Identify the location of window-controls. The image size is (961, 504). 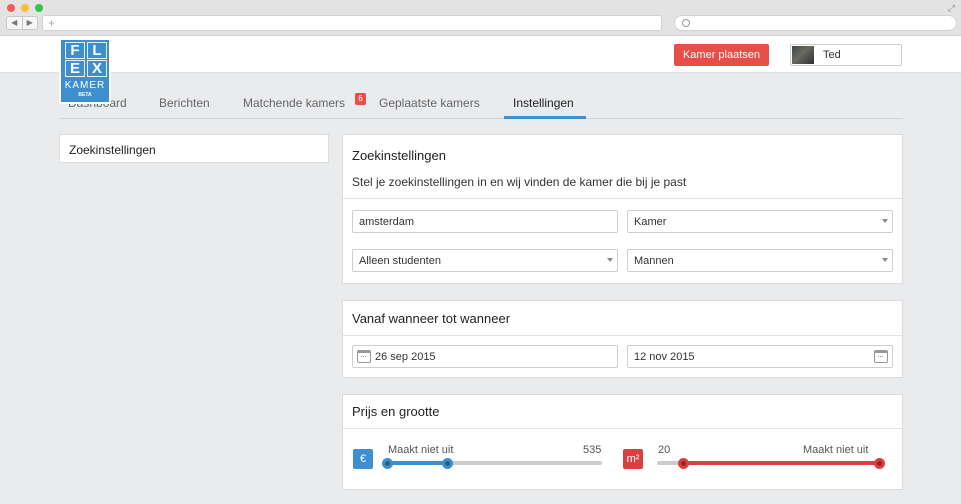
(25, 8).